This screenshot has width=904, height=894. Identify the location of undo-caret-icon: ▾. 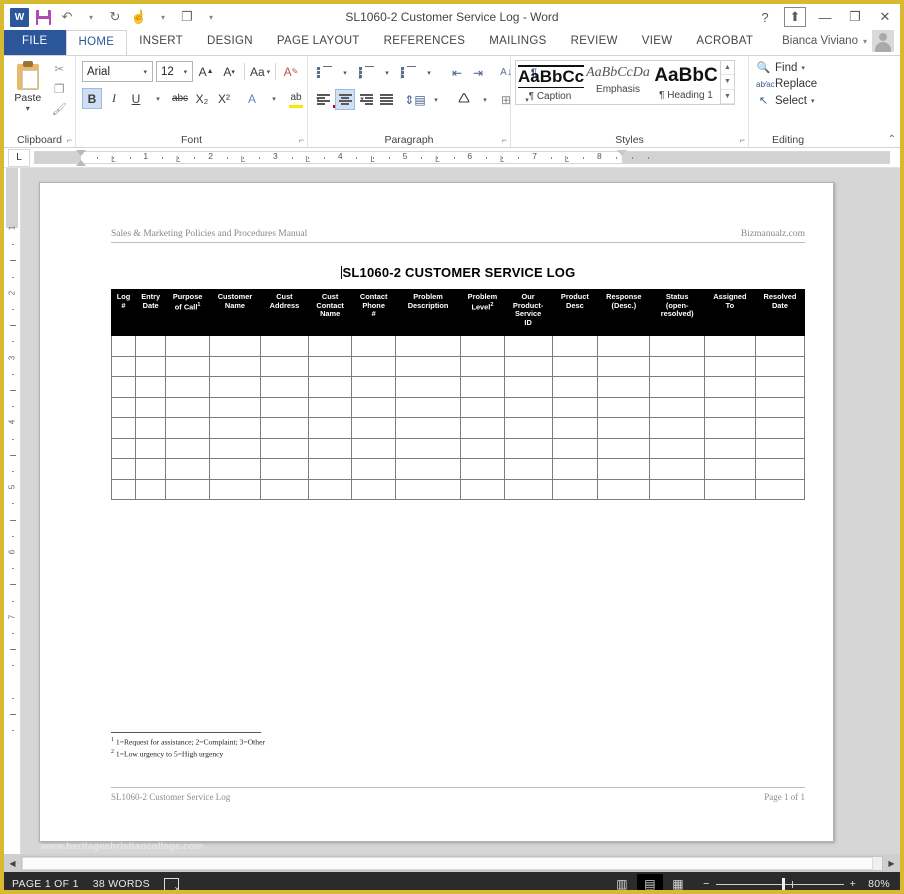
(91, 17).